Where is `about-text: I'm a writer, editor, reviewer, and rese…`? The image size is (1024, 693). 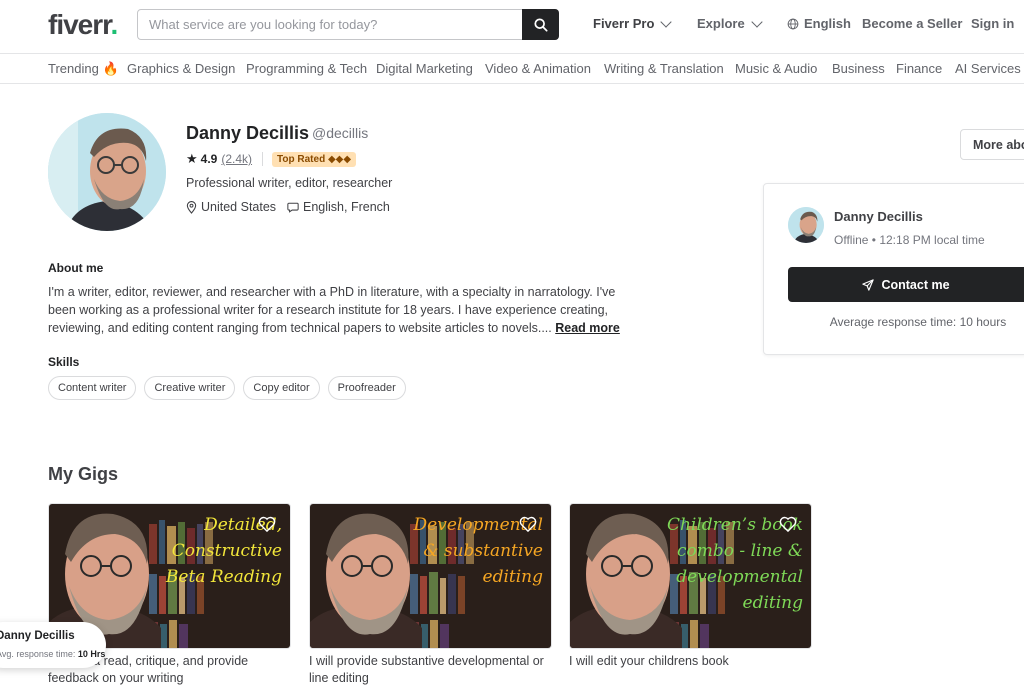 about-text: I'm a writer, editor, reviewer, and rese… is located at coordinates (334, 310).